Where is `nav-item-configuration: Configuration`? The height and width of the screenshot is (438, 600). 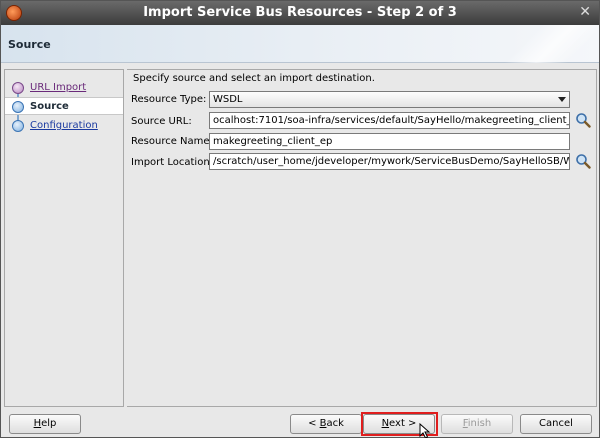 nav-item-configuration: Configuration is located at coordinates (64, 126).